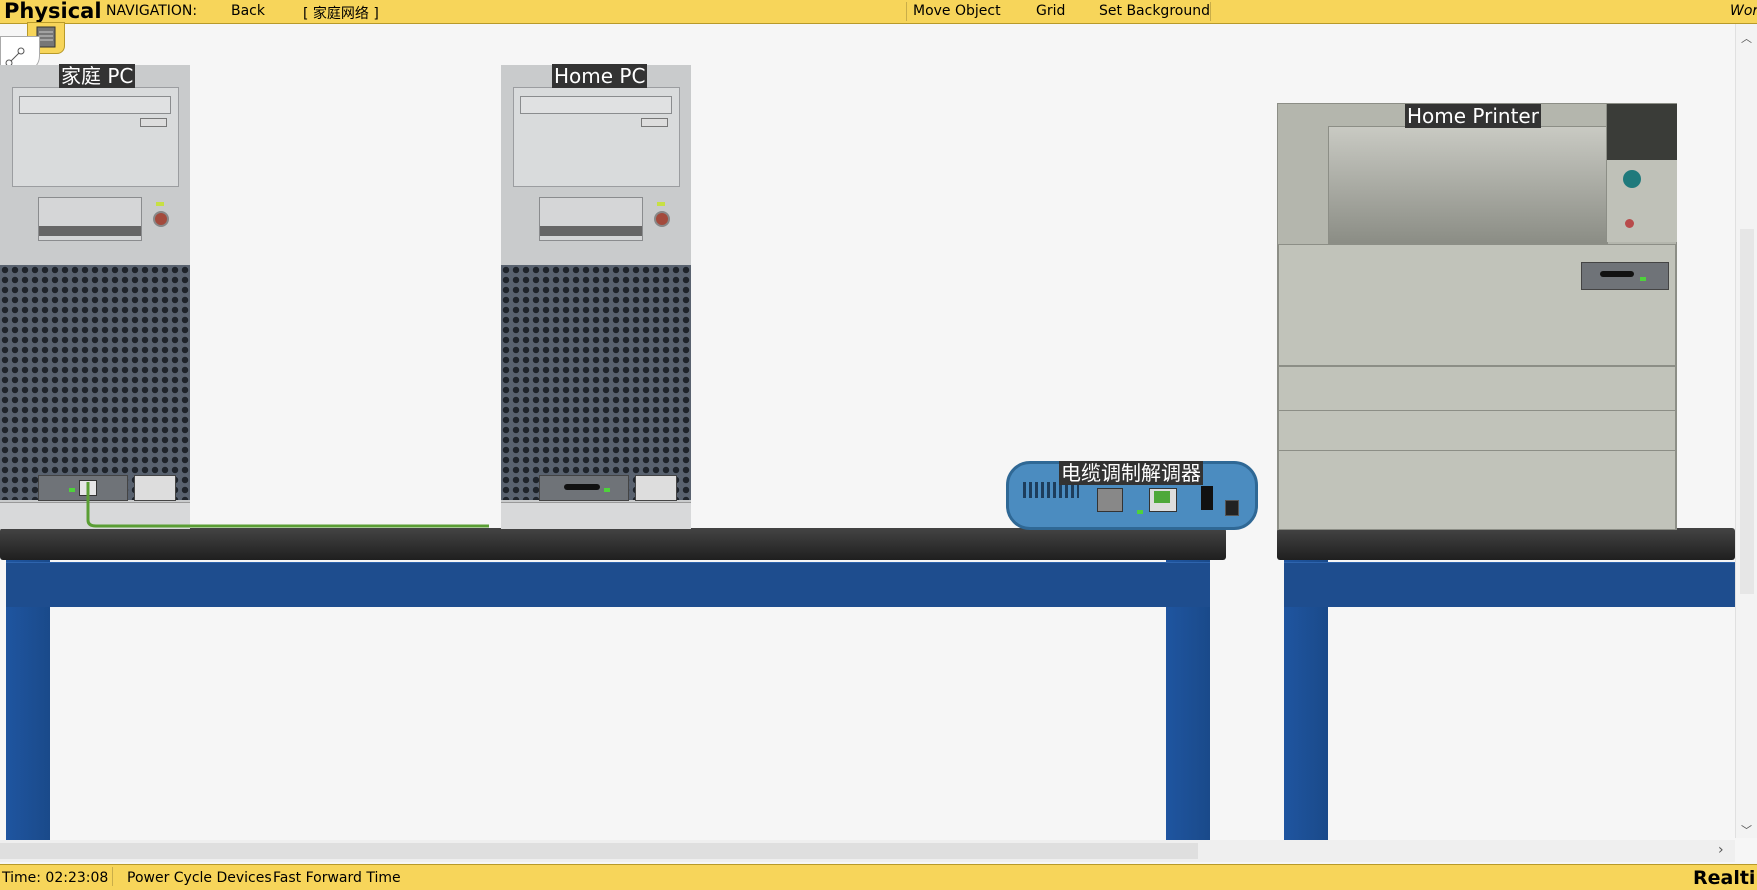 Image resolution: width=1757 pixels, height=890 pixels. What do you see at coordinates (1746, 38) in the screenshot?
I see `scroll-up-icon: ︿` at bounding box center [1746, 38].